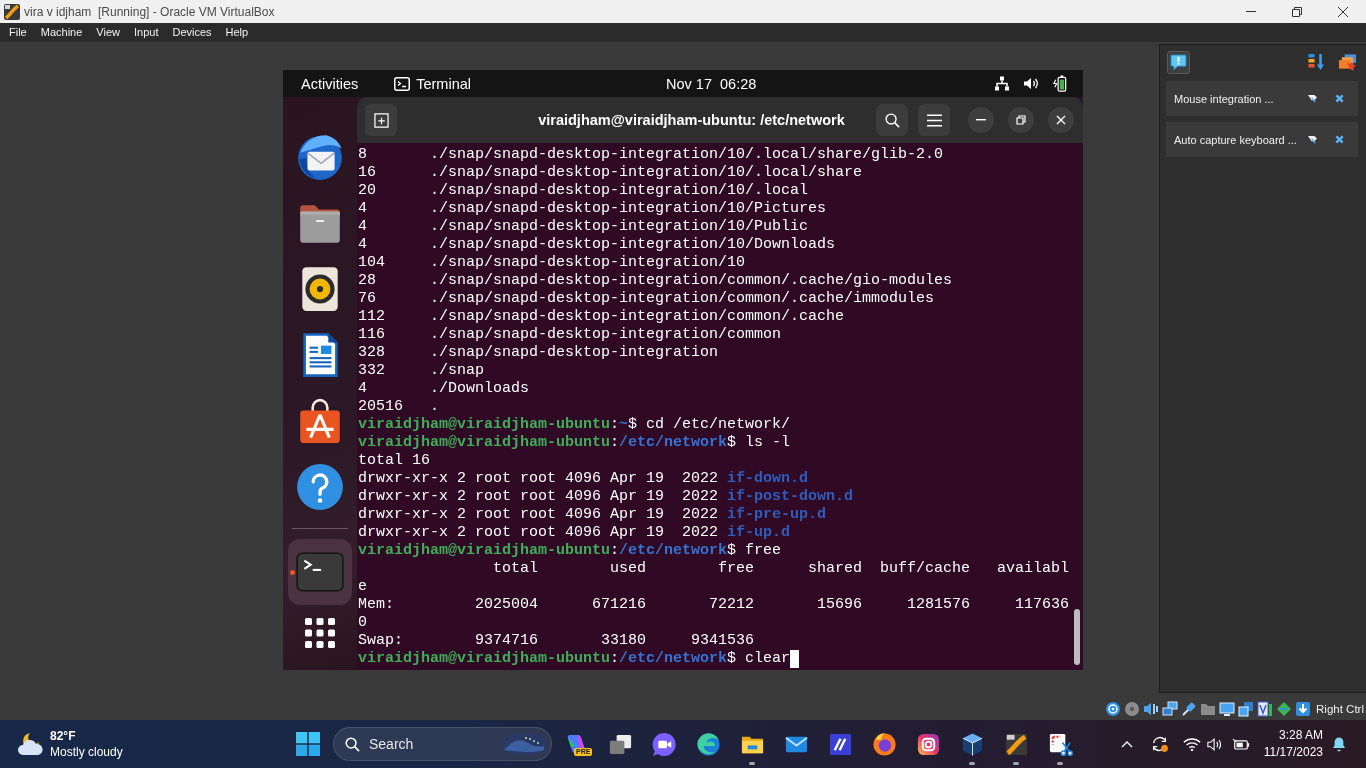 The image size is (1366, 768). What do you see at coordinates (884, 744) in the screenshot?
I see `browser-icon` at bounding box center [884, 744].